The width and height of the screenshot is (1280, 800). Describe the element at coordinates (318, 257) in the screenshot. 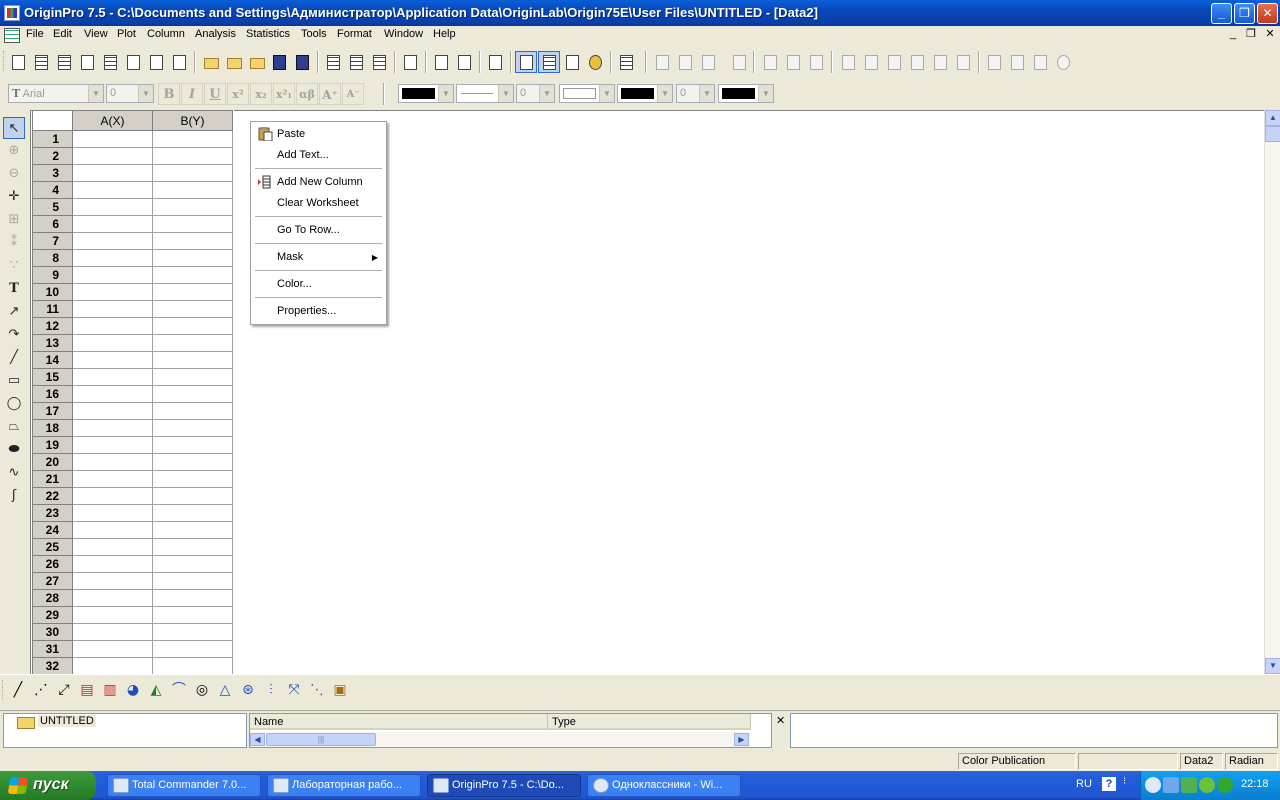

I see `menu-item-mask: Mask ▶` at that location.